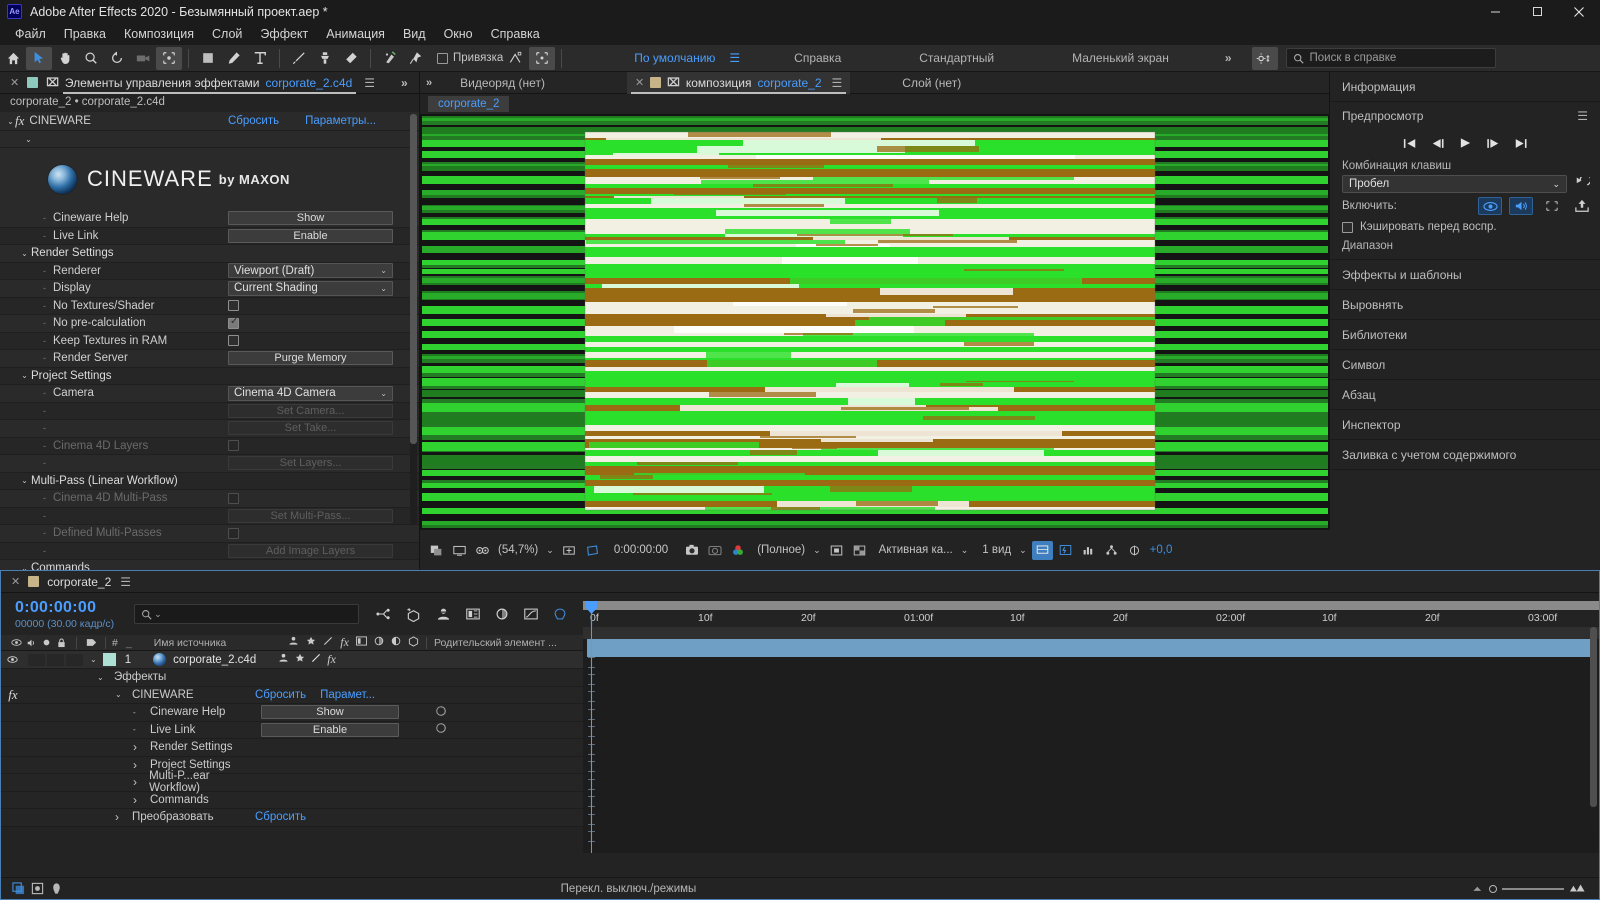  I want to click on timeline-property-row: - Live Link Enable, so click(292, 730).